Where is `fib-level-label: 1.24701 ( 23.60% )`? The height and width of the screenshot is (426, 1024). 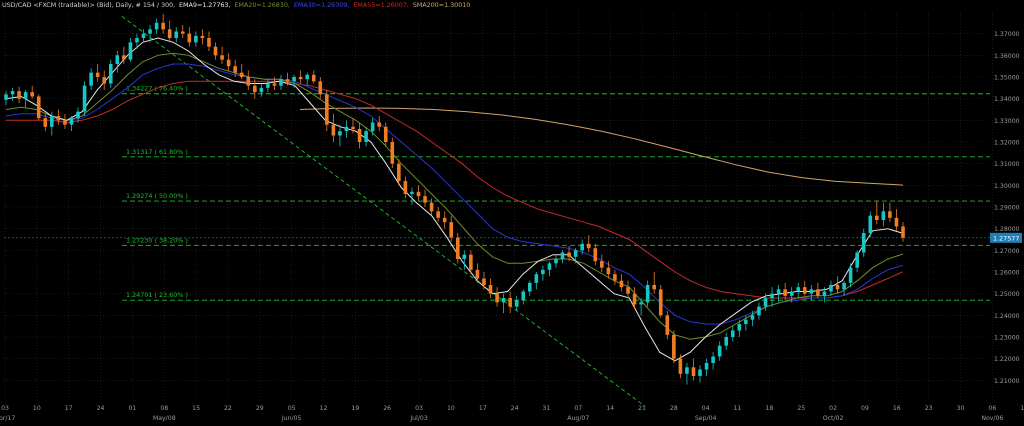
fib-level-label: 1.24701 ( 23.60% ) is located at coordinates (157, 295).